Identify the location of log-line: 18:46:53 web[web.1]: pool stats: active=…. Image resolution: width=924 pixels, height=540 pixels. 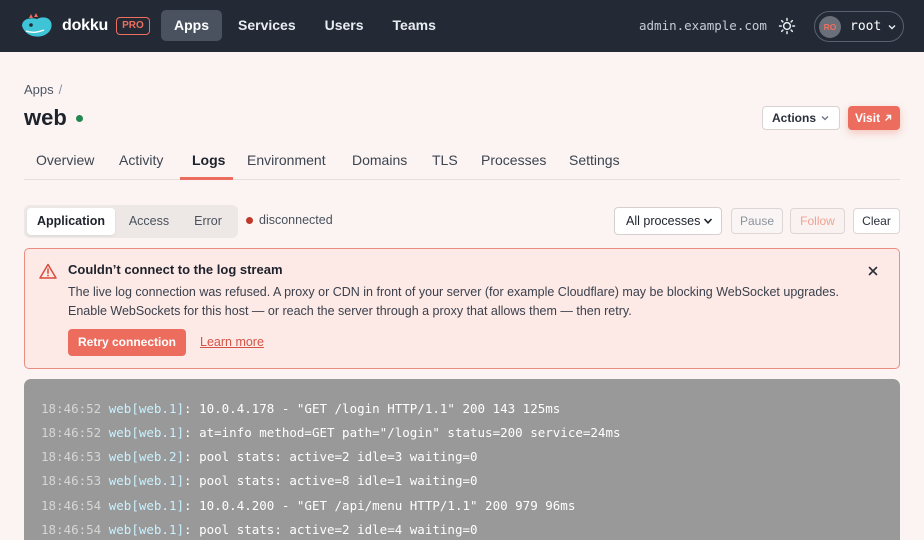
(259, 481).